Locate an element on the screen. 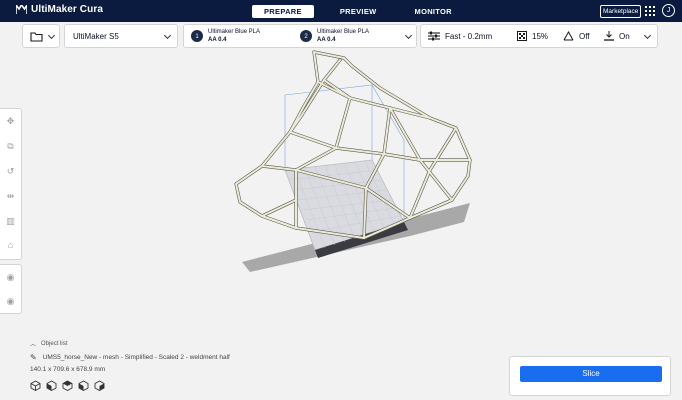 The height and width of the screenshot is (400, 682). support-icon is located at coordinates (568, 36).